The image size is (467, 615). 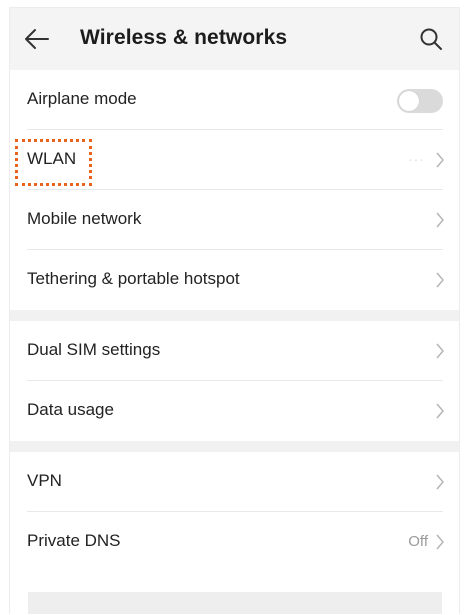 I want to click on airplane-mode-row: Airplane mode, so click(x=234, y=100).